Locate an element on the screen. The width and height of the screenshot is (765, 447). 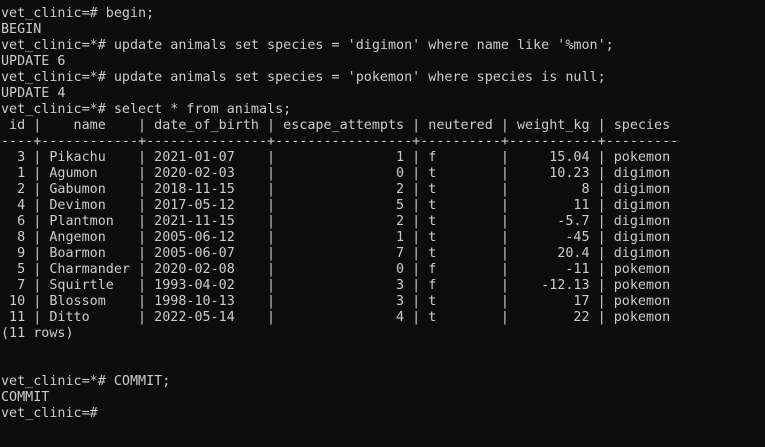
prompt-commit: vet_clinic=*# COMMIT; is located at coordinates (86, 381).